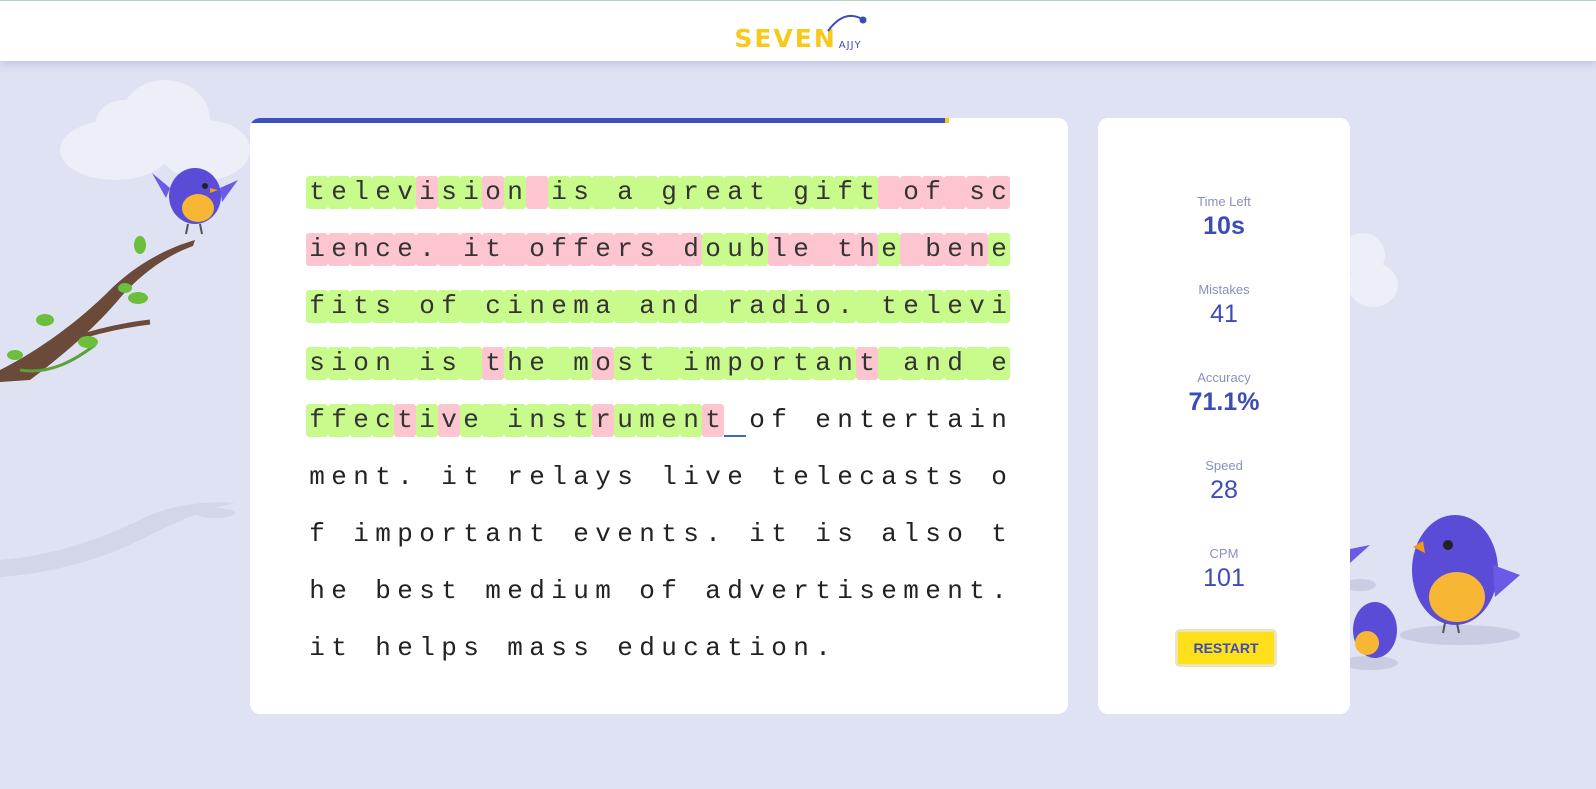 The height and width of the screenshot is (789, 1596). I want to click on text-line: he best medium of advertisement., so click(658, 603).